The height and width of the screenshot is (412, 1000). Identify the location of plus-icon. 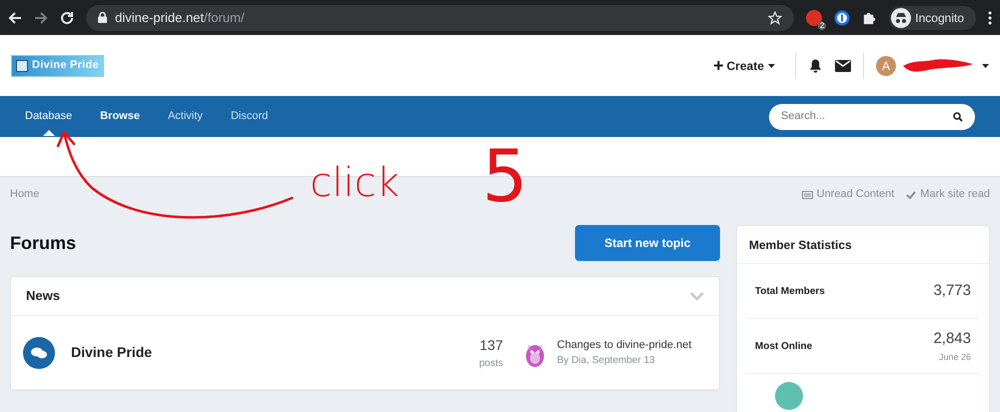
(718, 65).